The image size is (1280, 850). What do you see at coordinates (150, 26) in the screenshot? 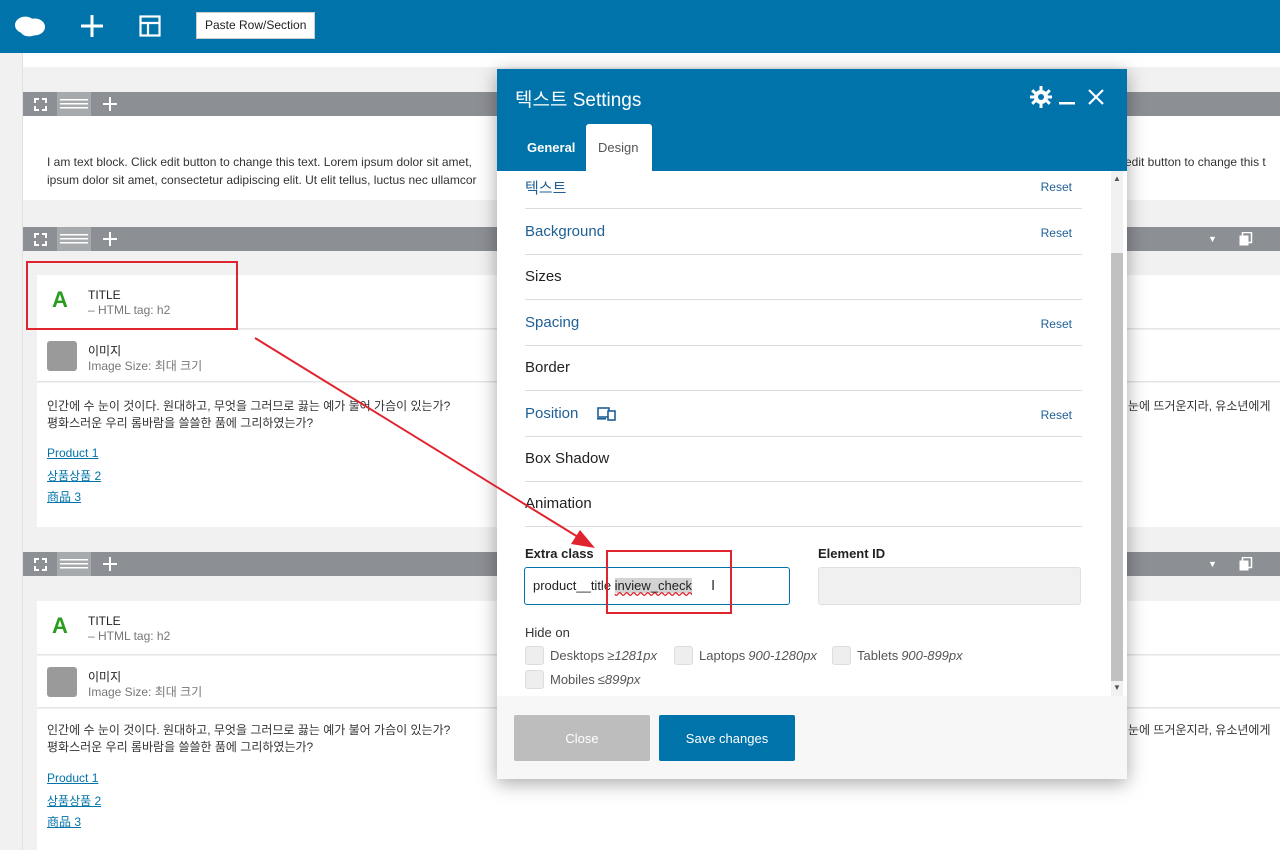
I see `layout-icon` at bounding box center [150, 26].